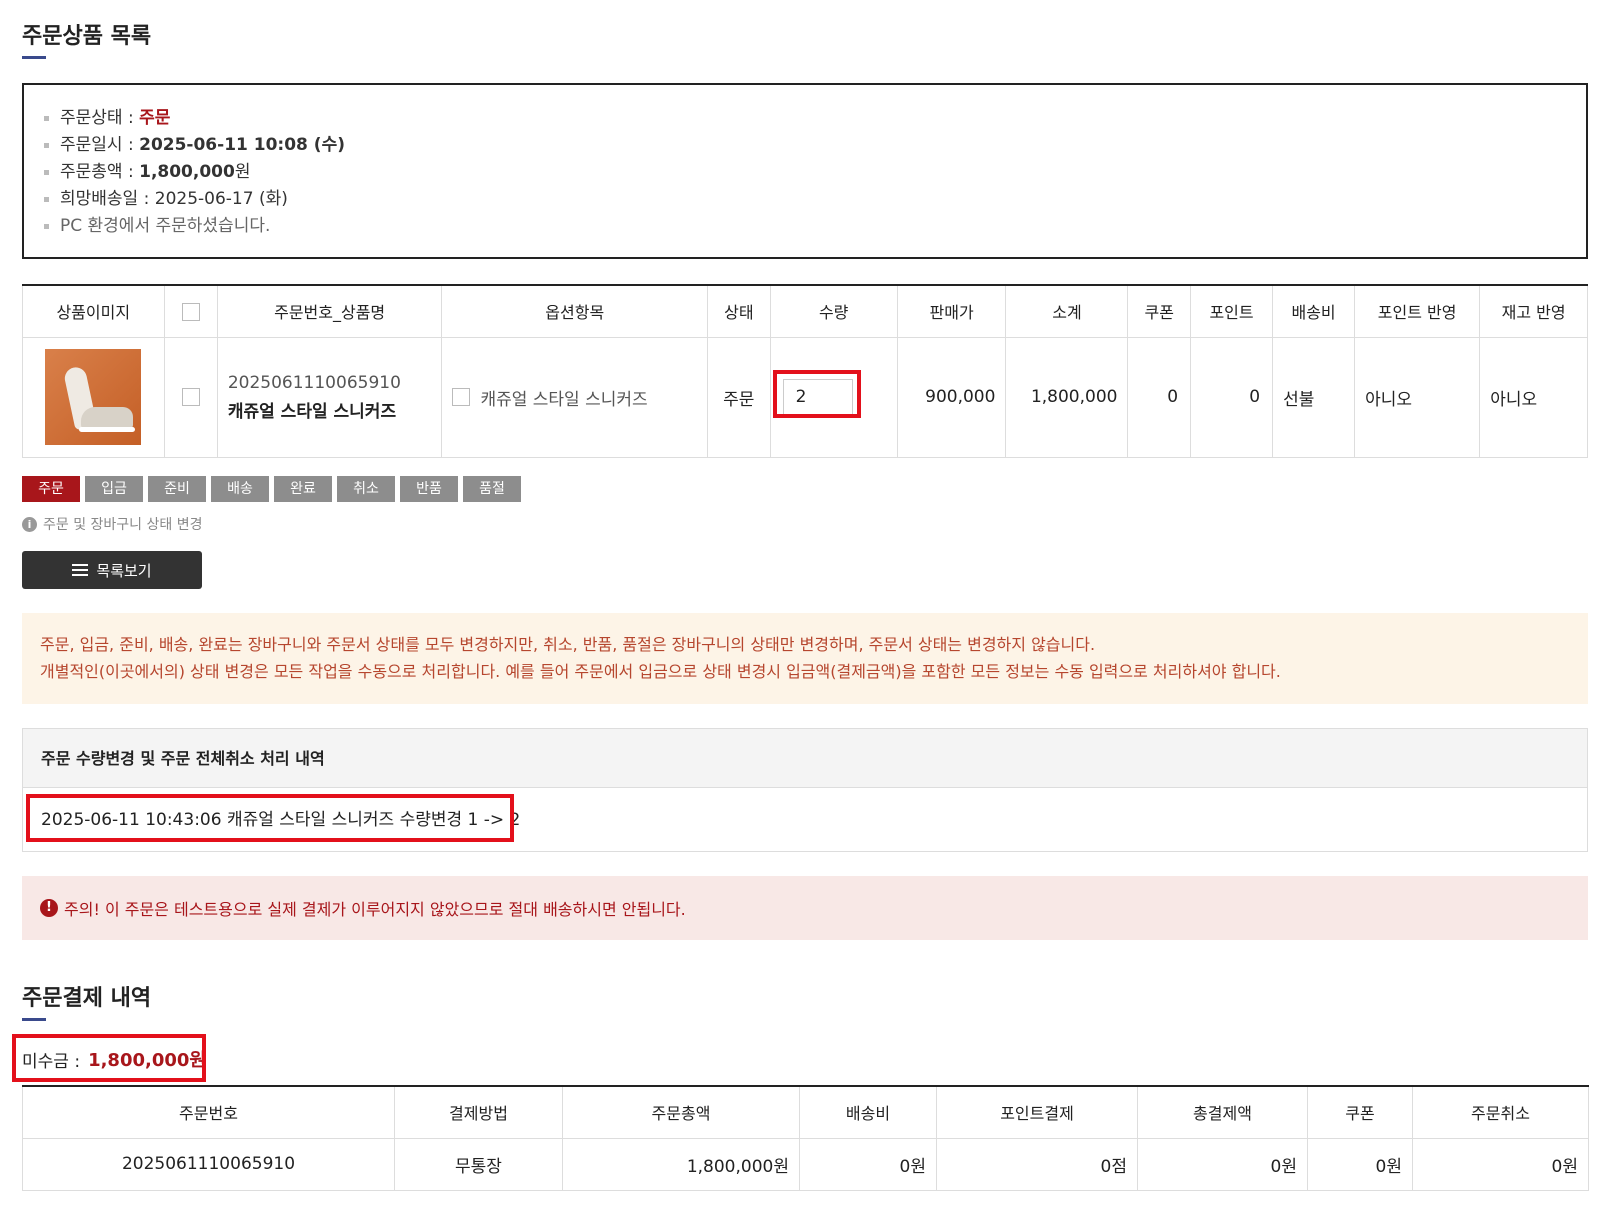  I want to click on status-cancel-button: 취소, so click(366, 489).